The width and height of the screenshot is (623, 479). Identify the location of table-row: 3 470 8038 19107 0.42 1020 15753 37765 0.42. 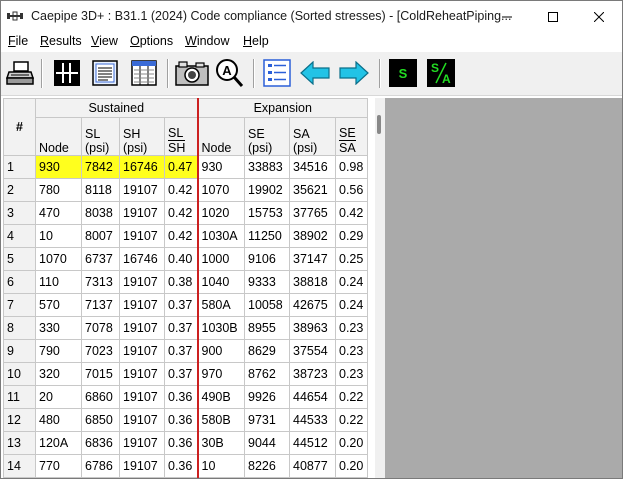
(185, 213).